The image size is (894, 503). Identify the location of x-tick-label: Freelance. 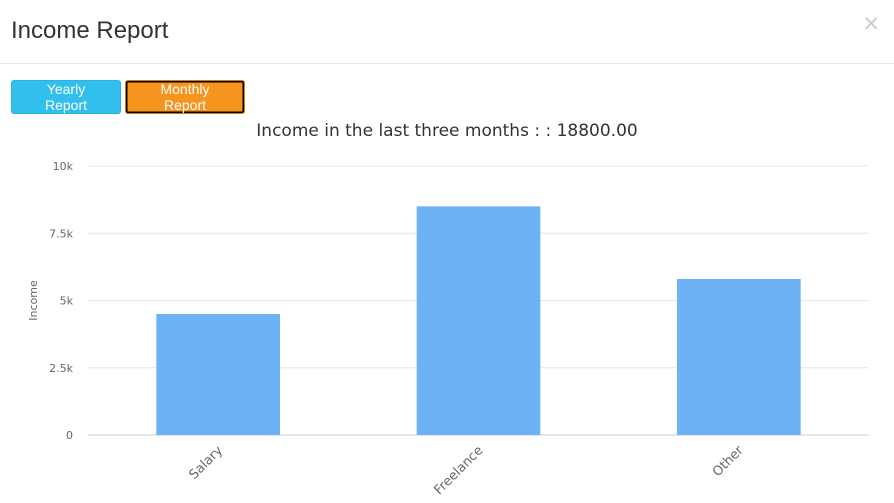
(458, 470).